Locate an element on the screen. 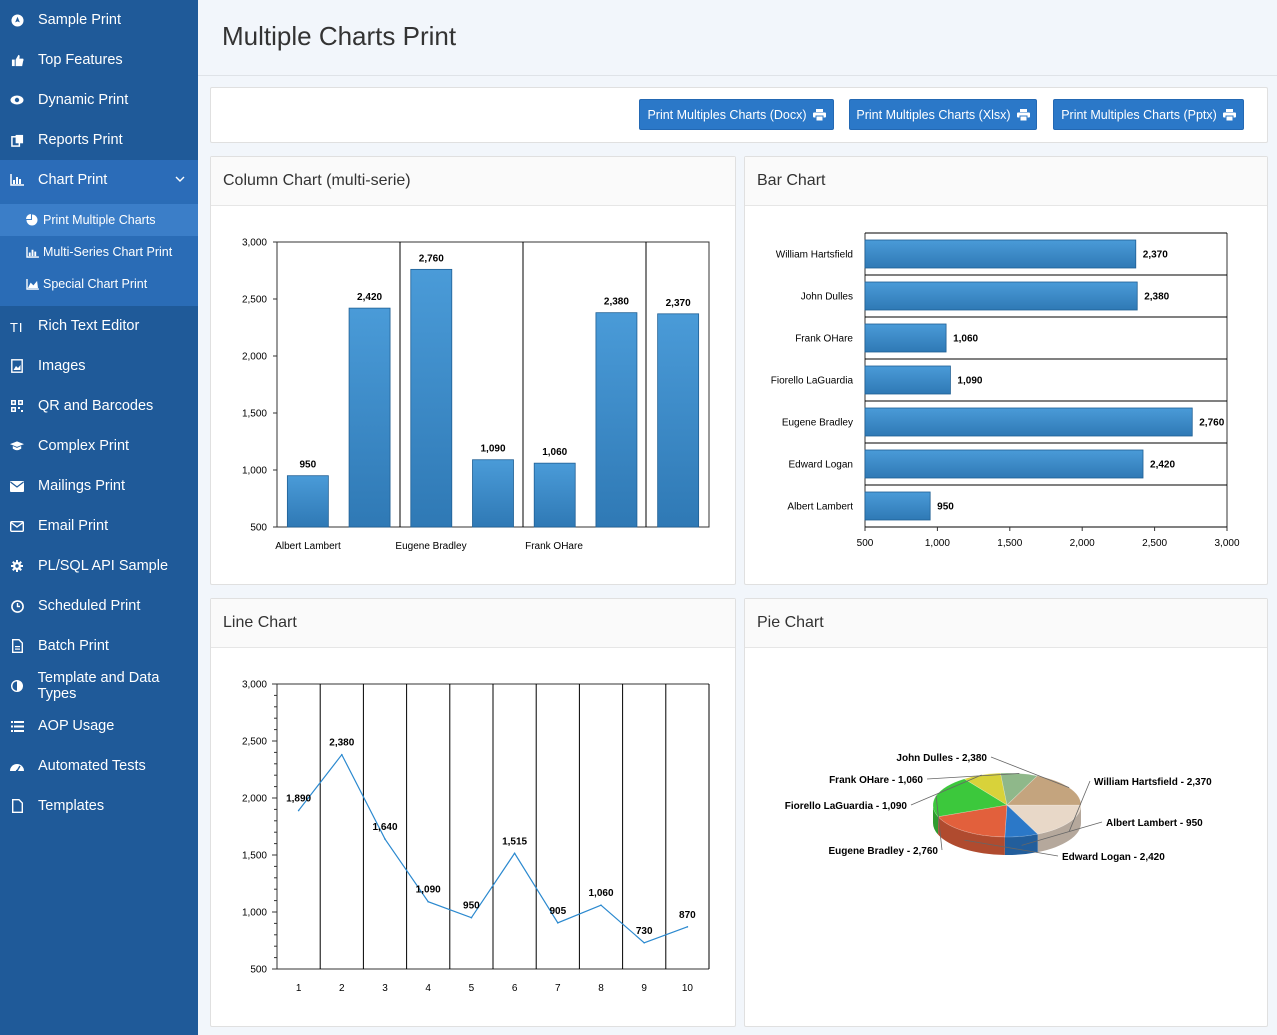 The width and height of the screenshot is (1277, 1035). print-xlsx-label: Print Multiples Charts (Xlsx) is located at coordinates (933, 114).